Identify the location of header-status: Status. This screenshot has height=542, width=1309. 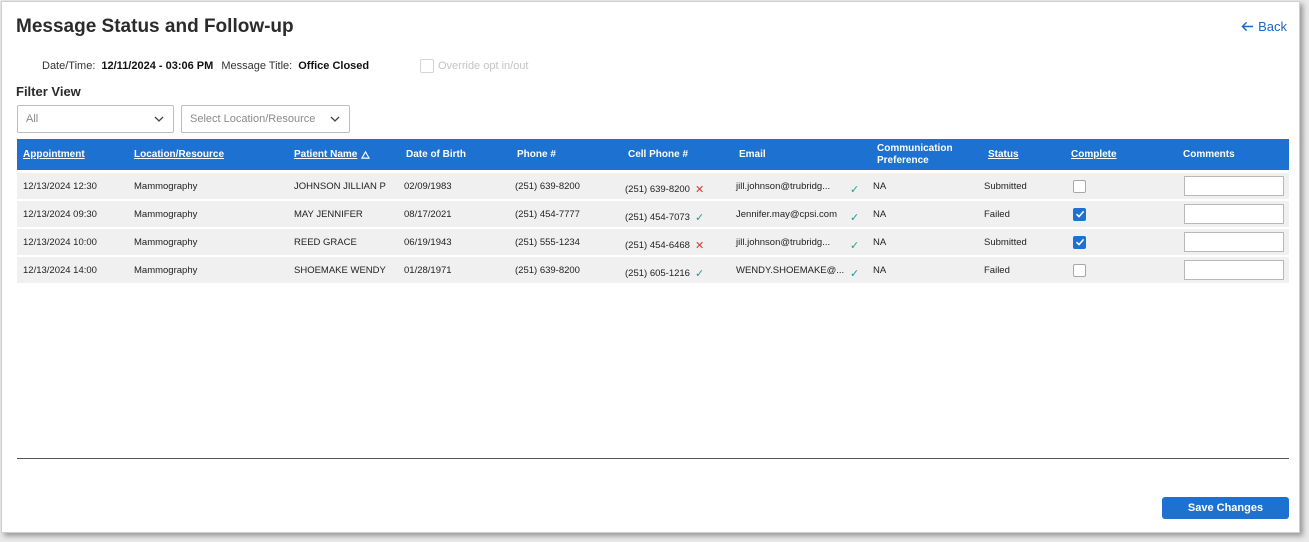
(1003, 154).